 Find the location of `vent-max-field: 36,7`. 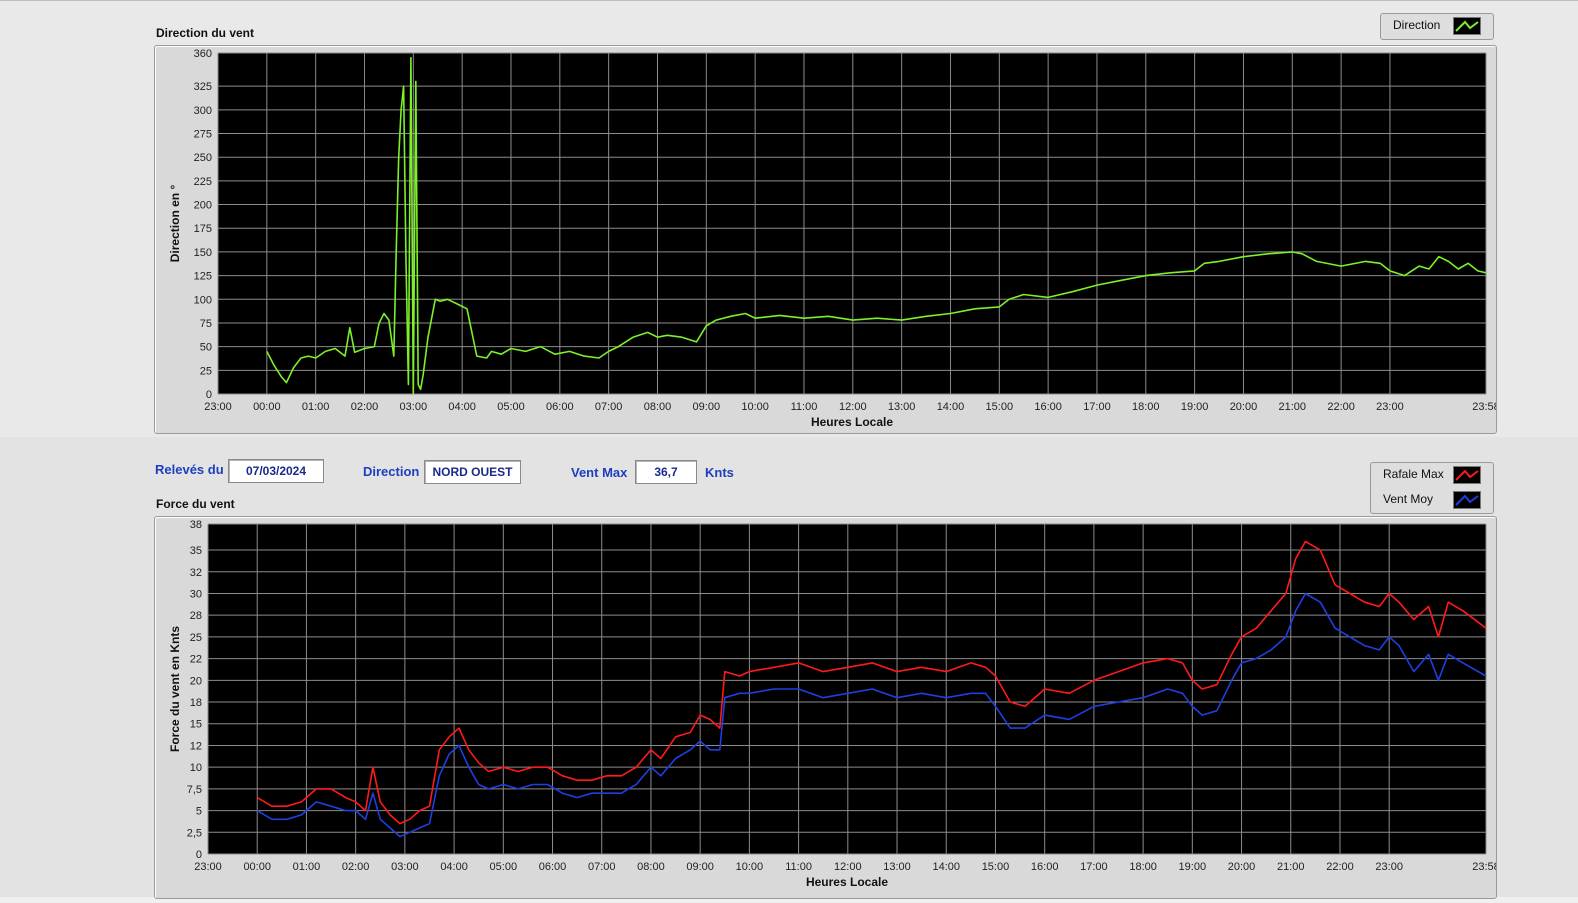

vent-max-field: 36,7 is located at coordinates (666, 472).